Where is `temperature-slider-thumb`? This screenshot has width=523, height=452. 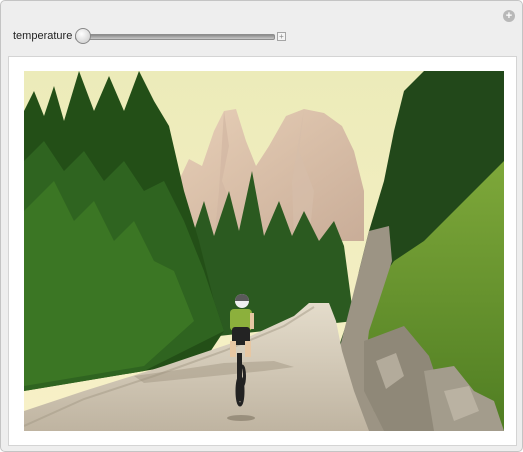 temperature-slider-thumb is located at coordinates (83, 36).